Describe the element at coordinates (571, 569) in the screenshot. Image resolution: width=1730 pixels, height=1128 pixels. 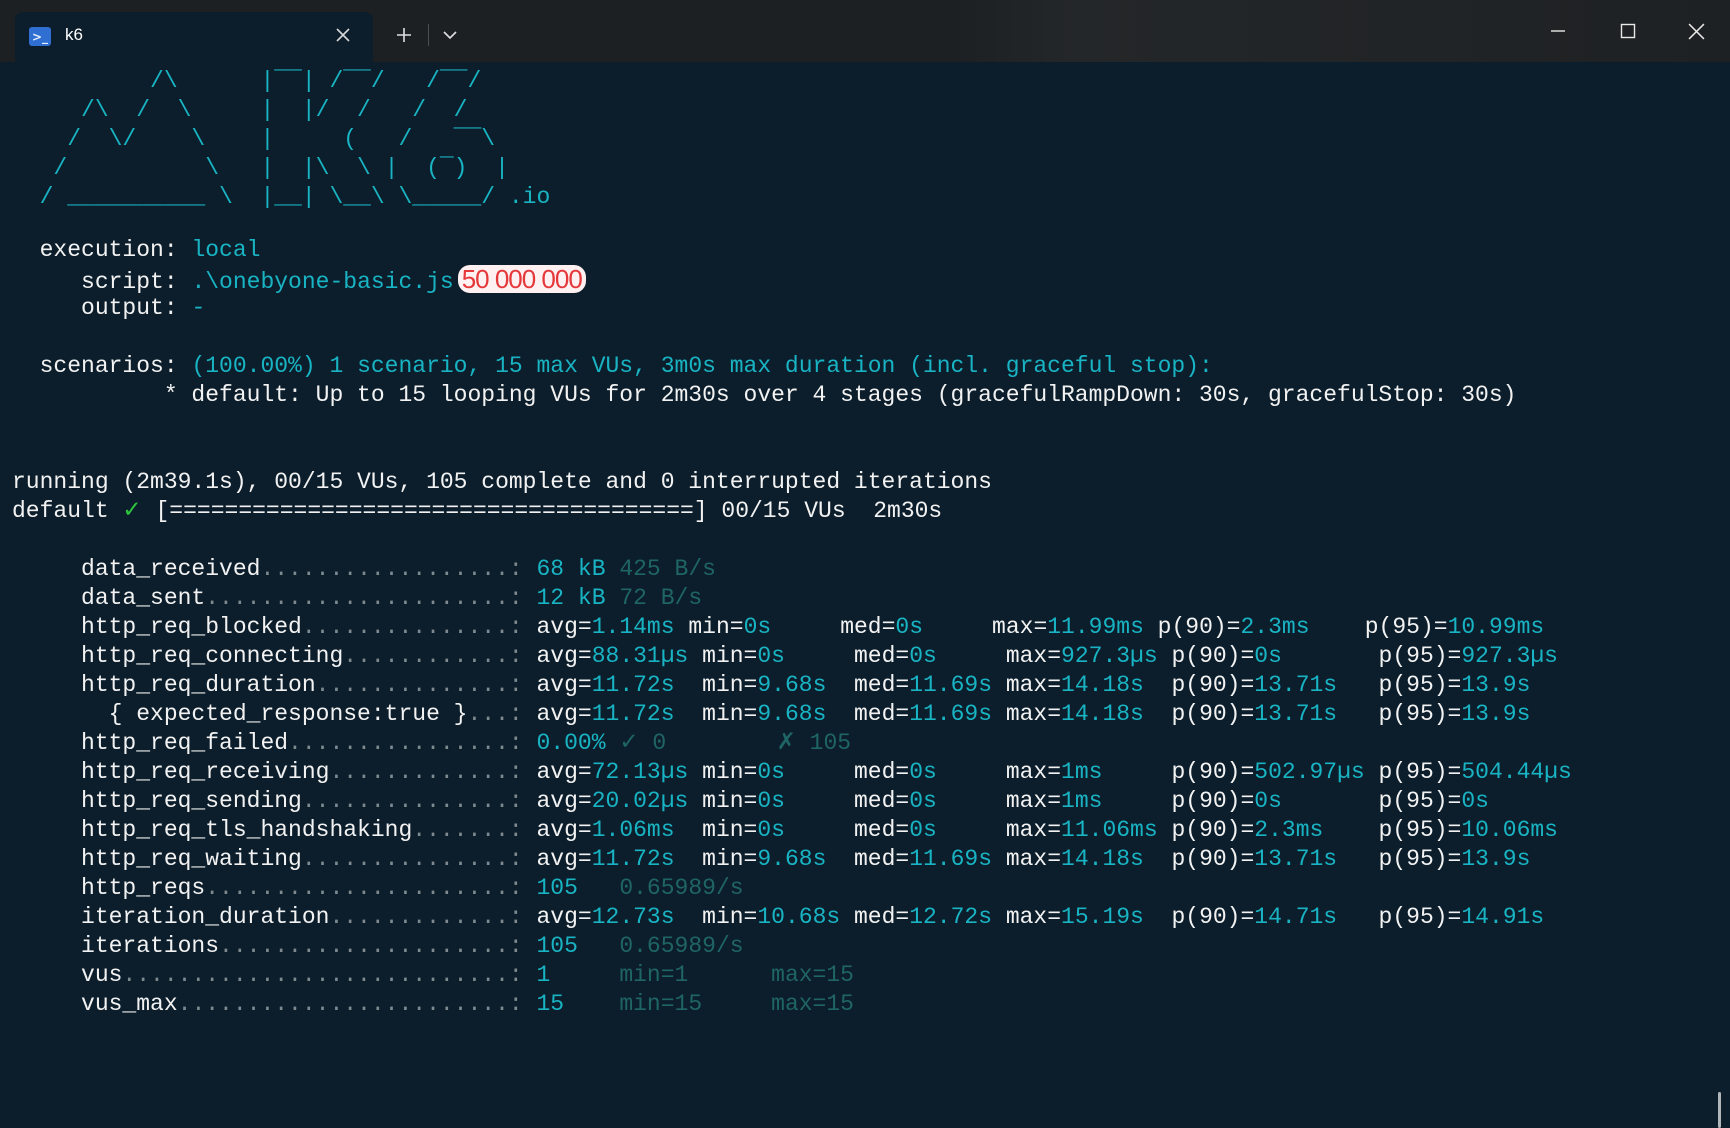
I see `metric-value: 68 kB` at that location.